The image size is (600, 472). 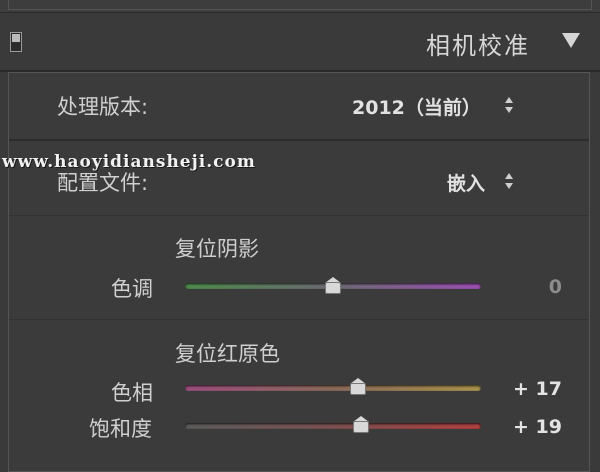 I want to click on triangle-down-icon, so click(x=571, y=40).